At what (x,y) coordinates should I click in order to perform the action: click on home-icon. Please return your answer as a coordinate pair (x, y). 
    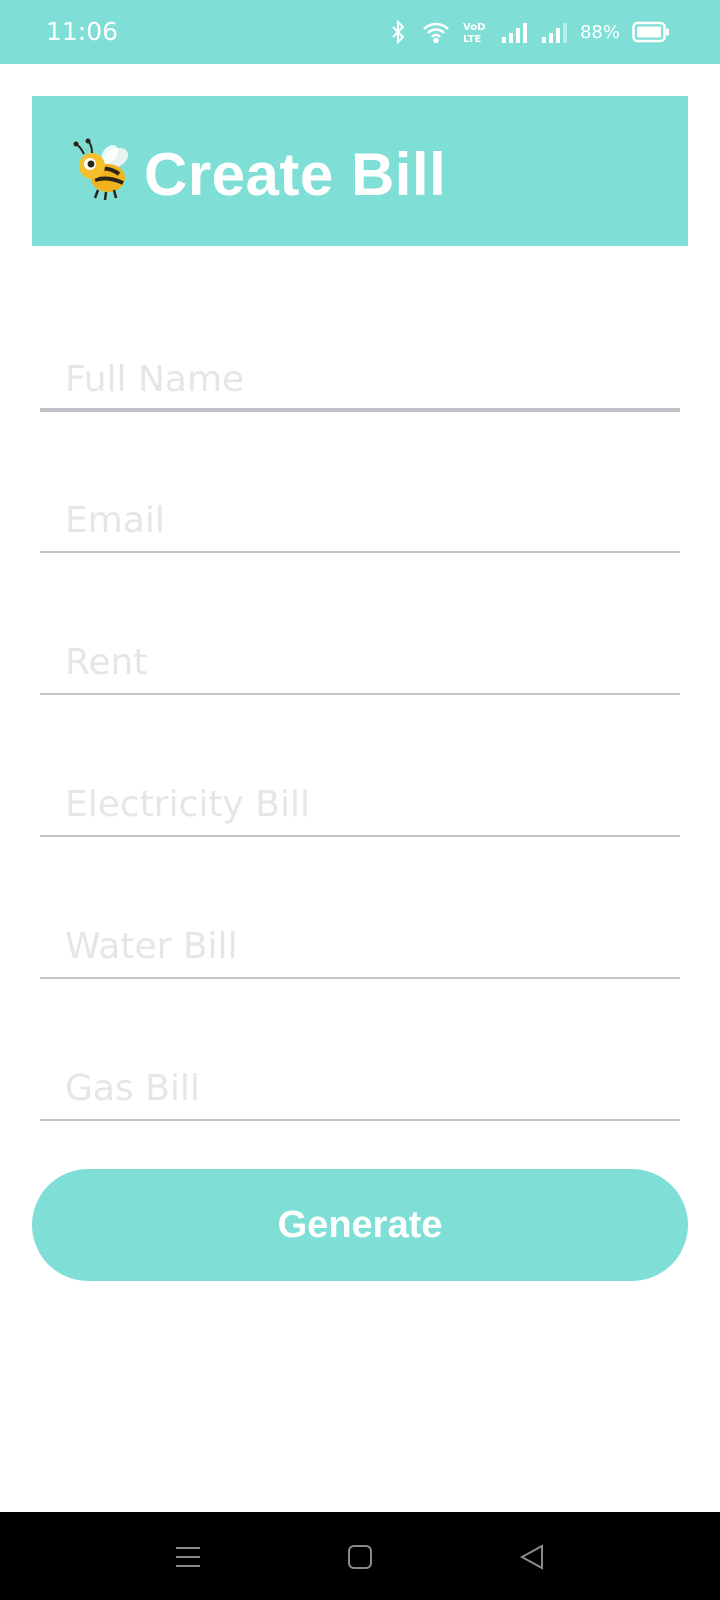
    Looking at the image, I should click on (360, 1557).